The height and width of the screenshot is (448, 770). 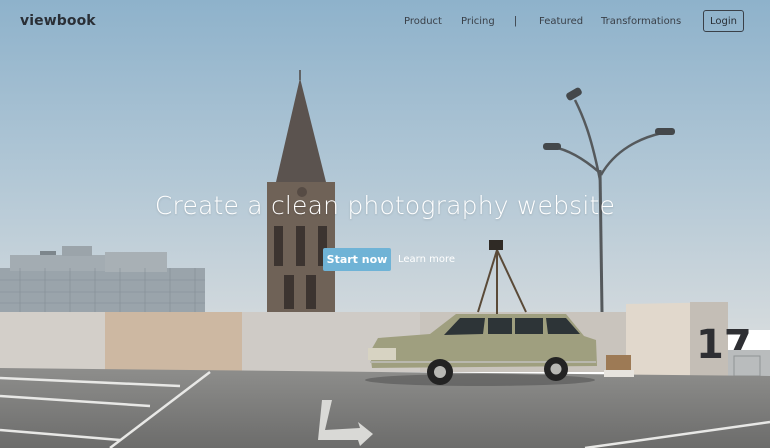 What do you see at coordinates (478, 21) in the screenshot?
I see `nav-link-pricing: Pricing` at bounding box center [478, 21].